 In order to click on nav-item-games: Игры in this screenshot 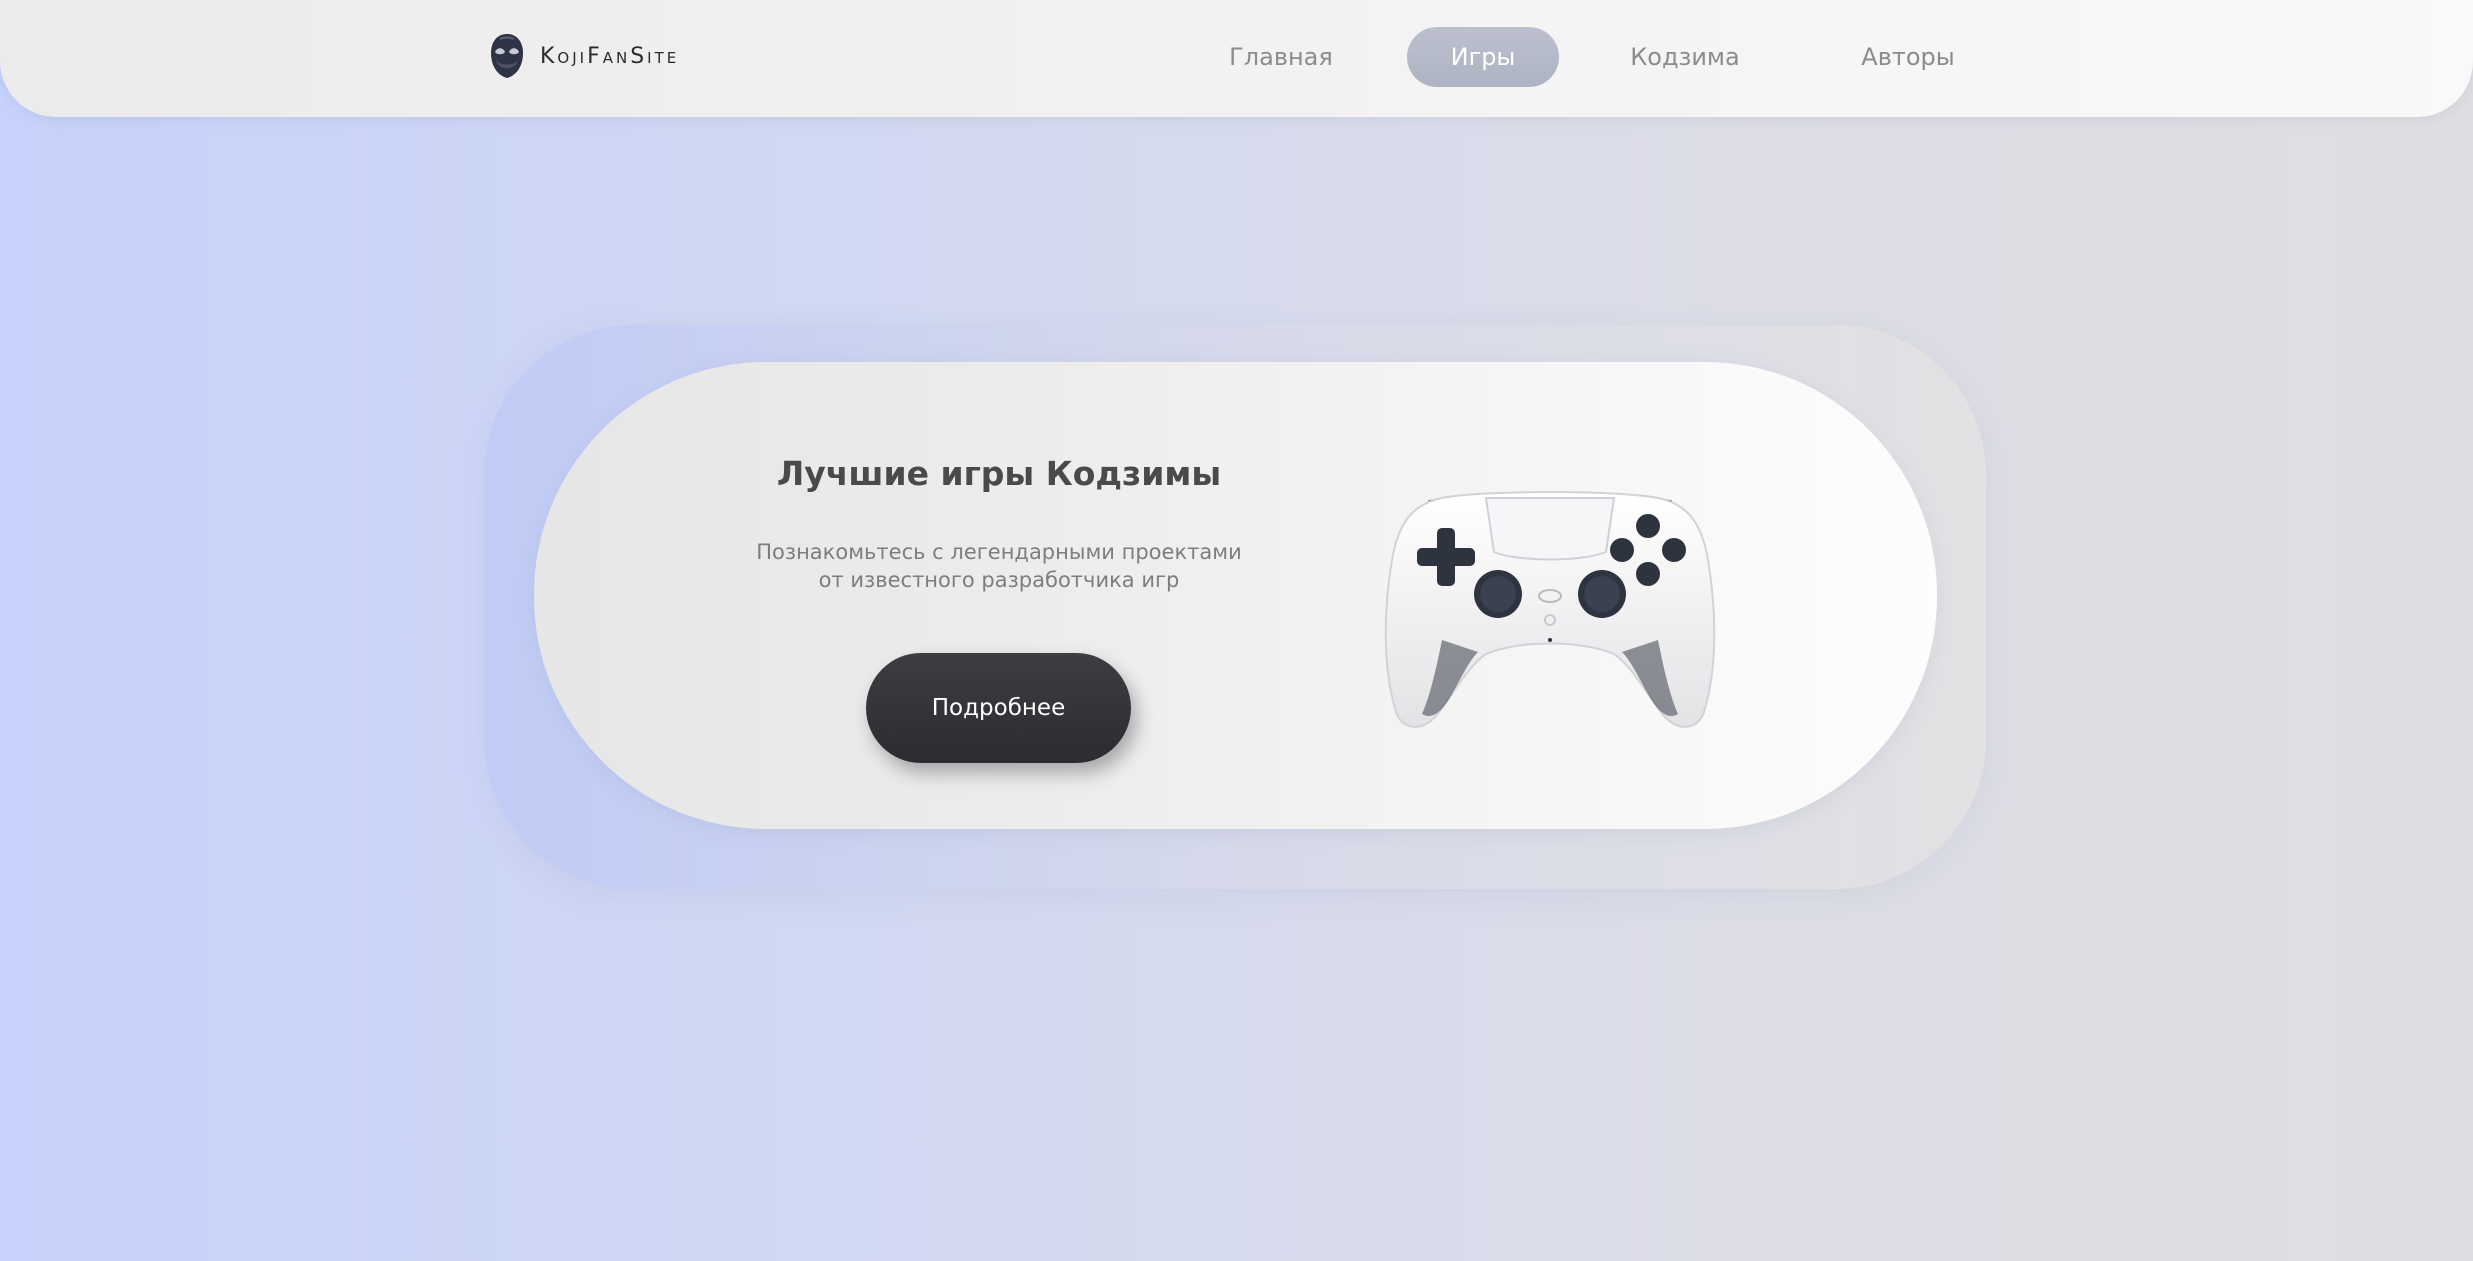, I will do `click(1483, 57)`.